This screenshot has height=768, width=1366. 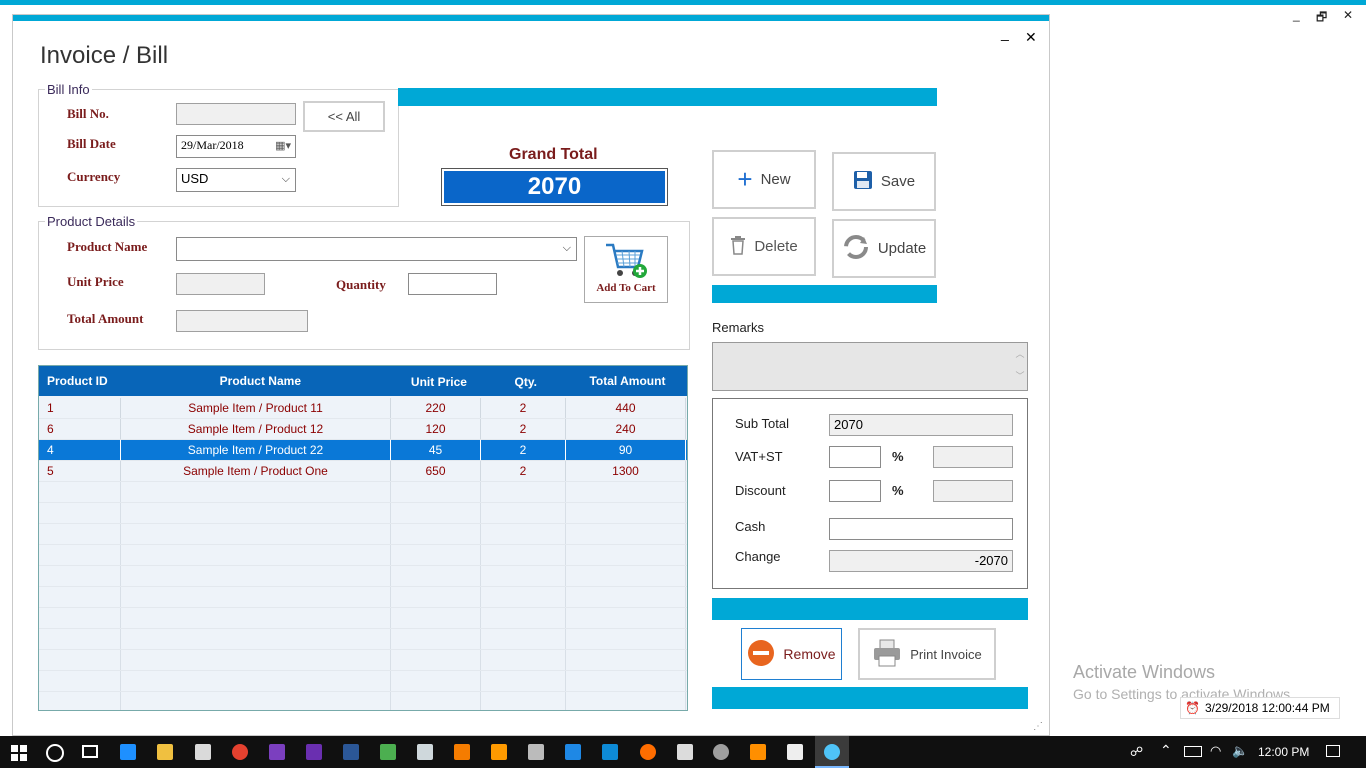 What do you see at coordinates (236, 180) in the screenshot?
I see `currency-select: USD ⌵` at bounding box center [236, 180].